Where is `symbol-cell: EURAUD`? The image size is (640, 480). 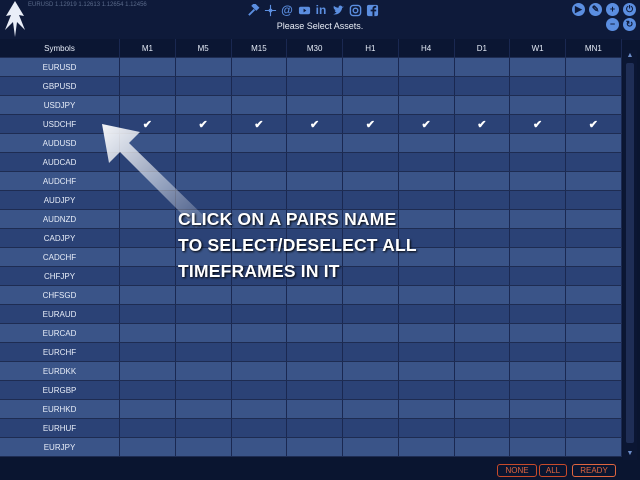 symbol-cell: EURAUD is located at coordinates (60, 314).